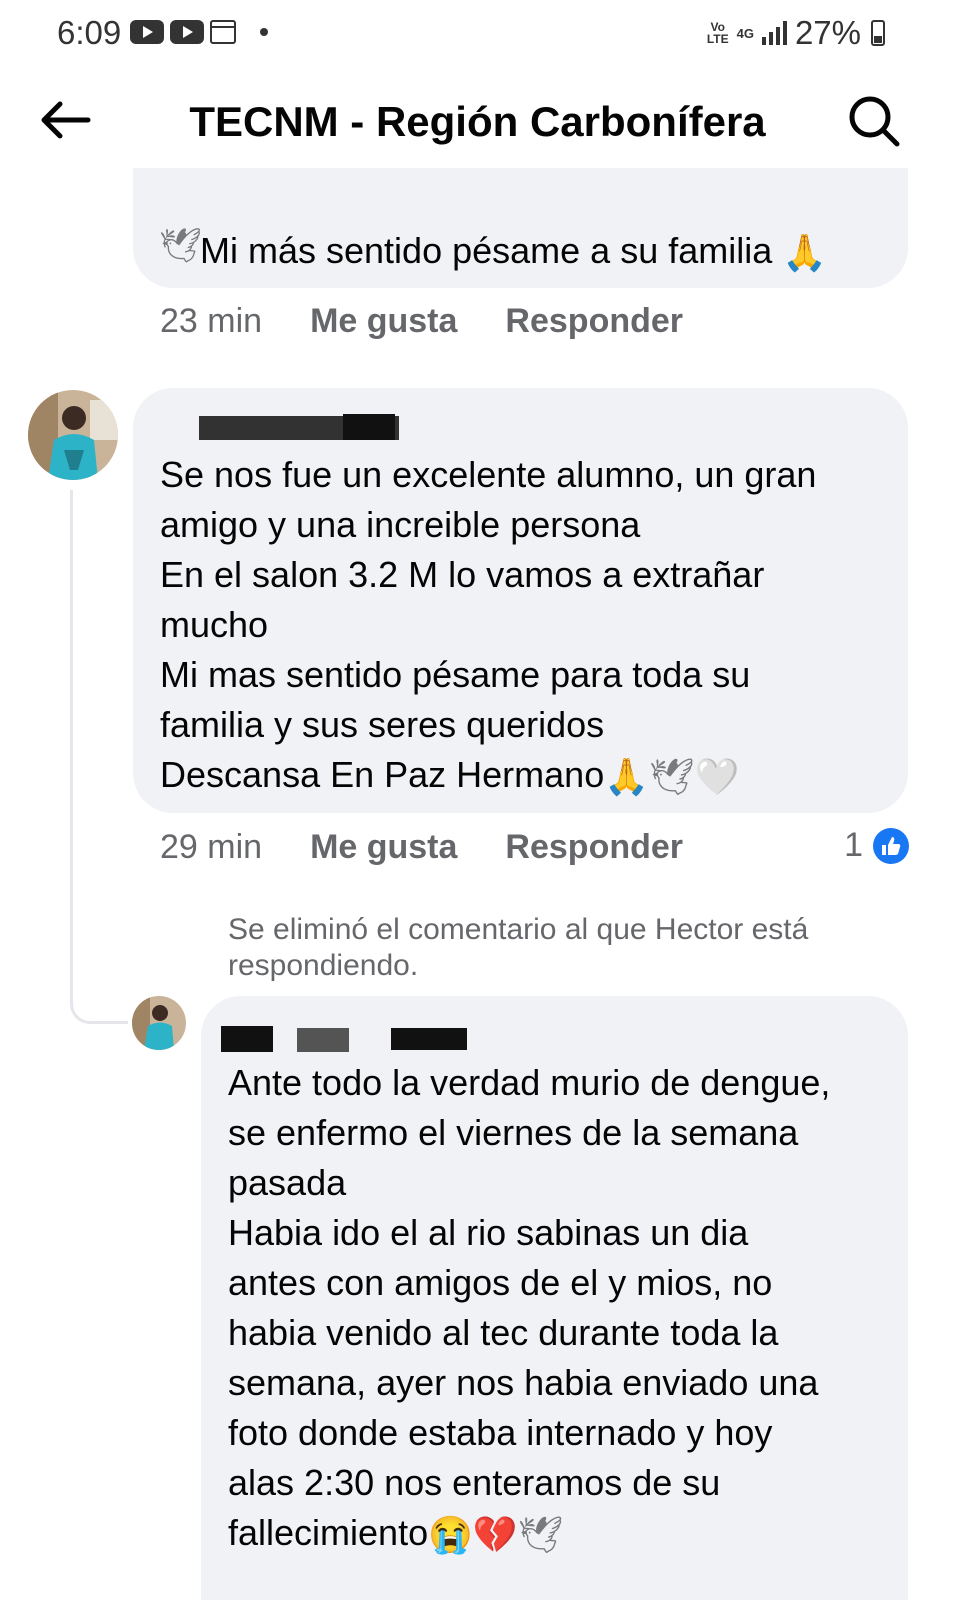  Describe the element at coordinates (264, 32) in the screenshot. I see `more-notifications-dot` at that location.